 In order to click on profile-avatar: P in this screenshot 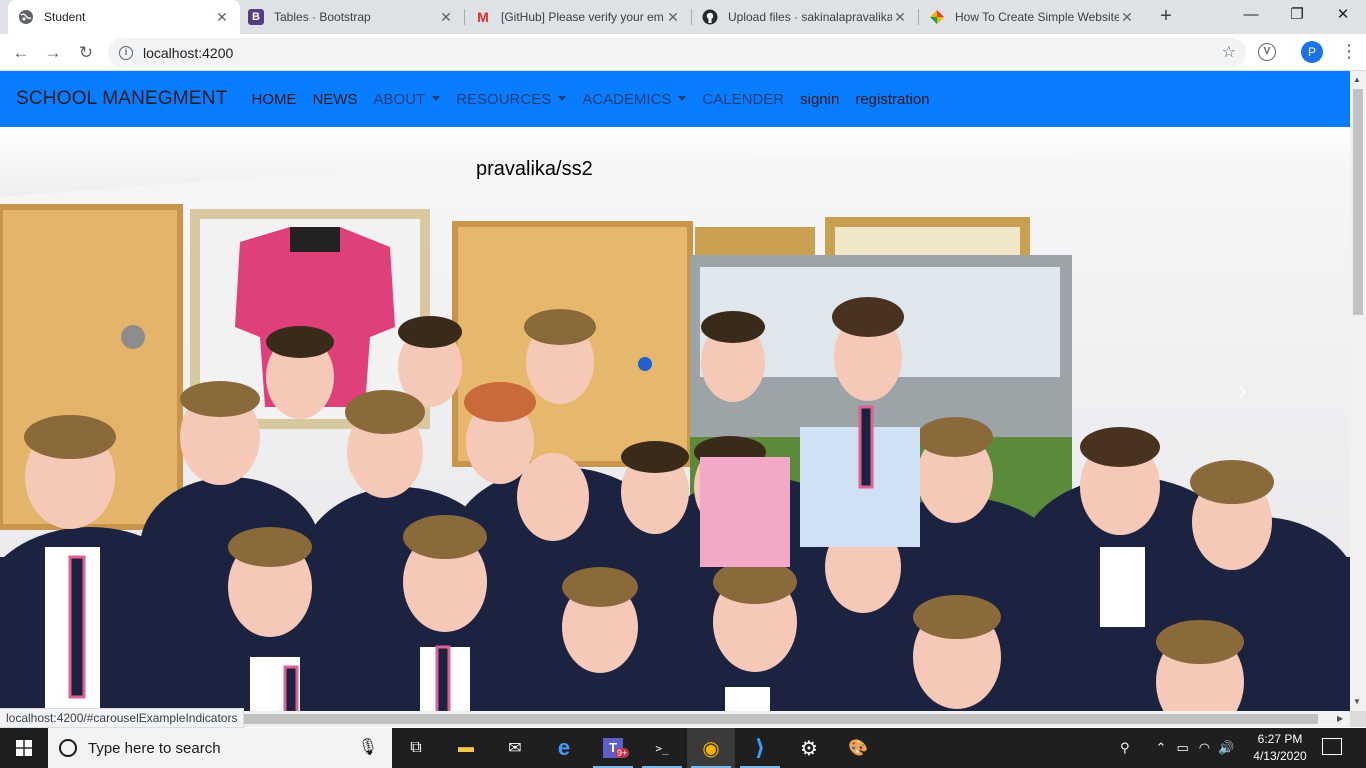, I will do `click(1312, 52)`.